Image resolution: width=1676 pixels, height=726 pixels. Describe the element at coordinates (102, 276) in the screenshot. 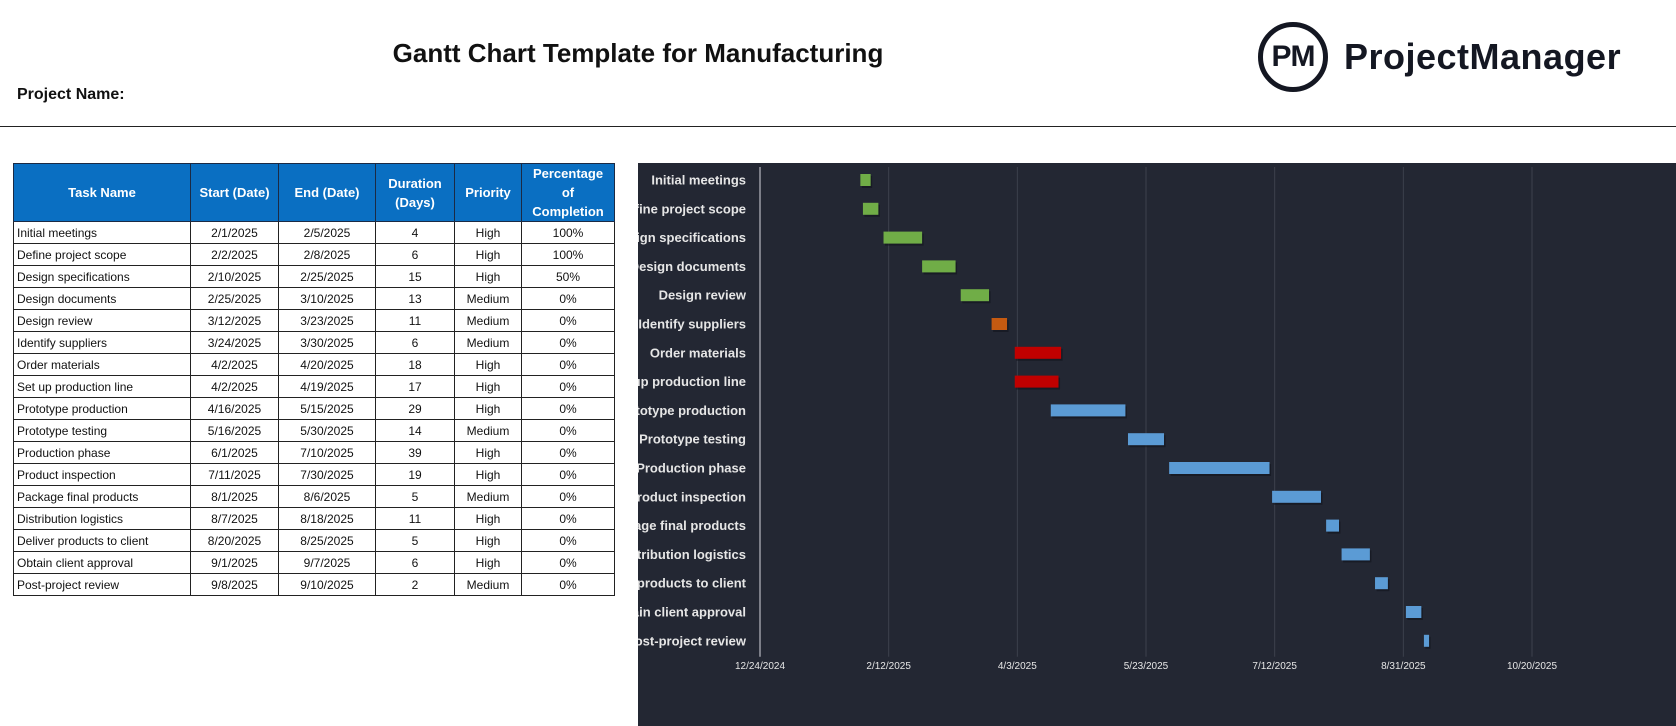

I see `task-name-cell: Design specifications` at that location.